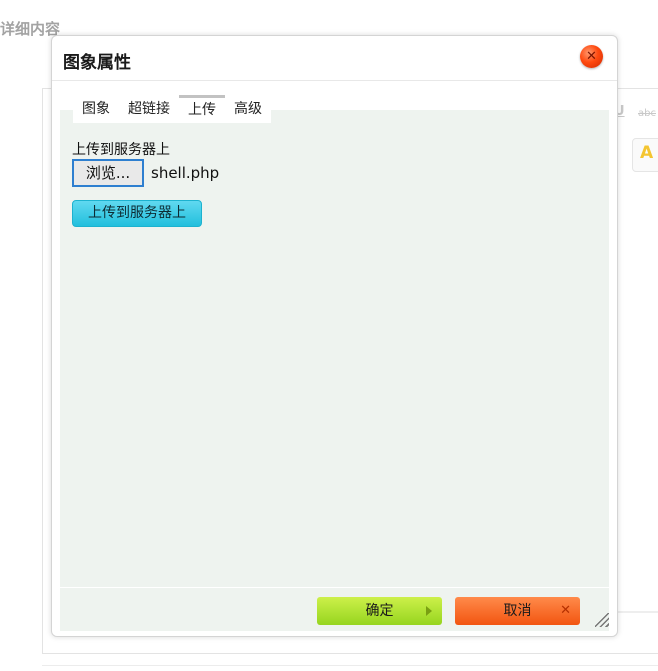  What do you see at coordinates (517, 611) in the screenshot?
I see `cancel-button: 取消 ✕` at bounding box center [517, 611].